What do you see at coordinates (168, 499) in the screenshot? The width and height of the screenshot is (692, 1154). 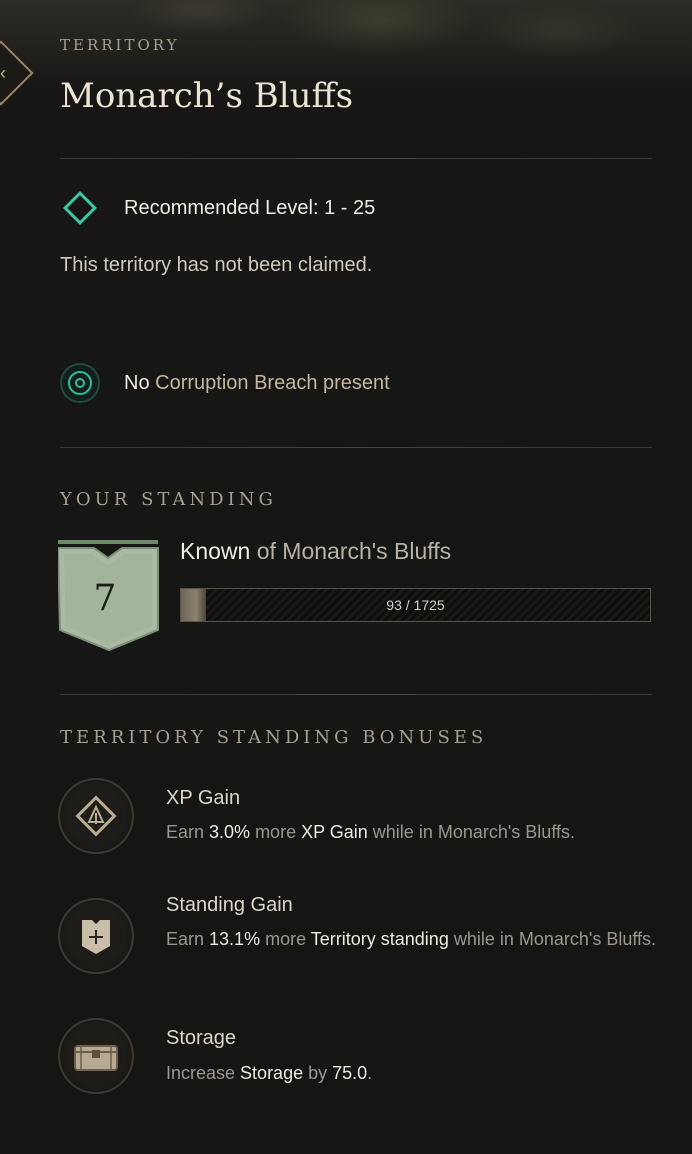 I see `standing-heading: YOUR STANDING` at bounding box center [168, 499].